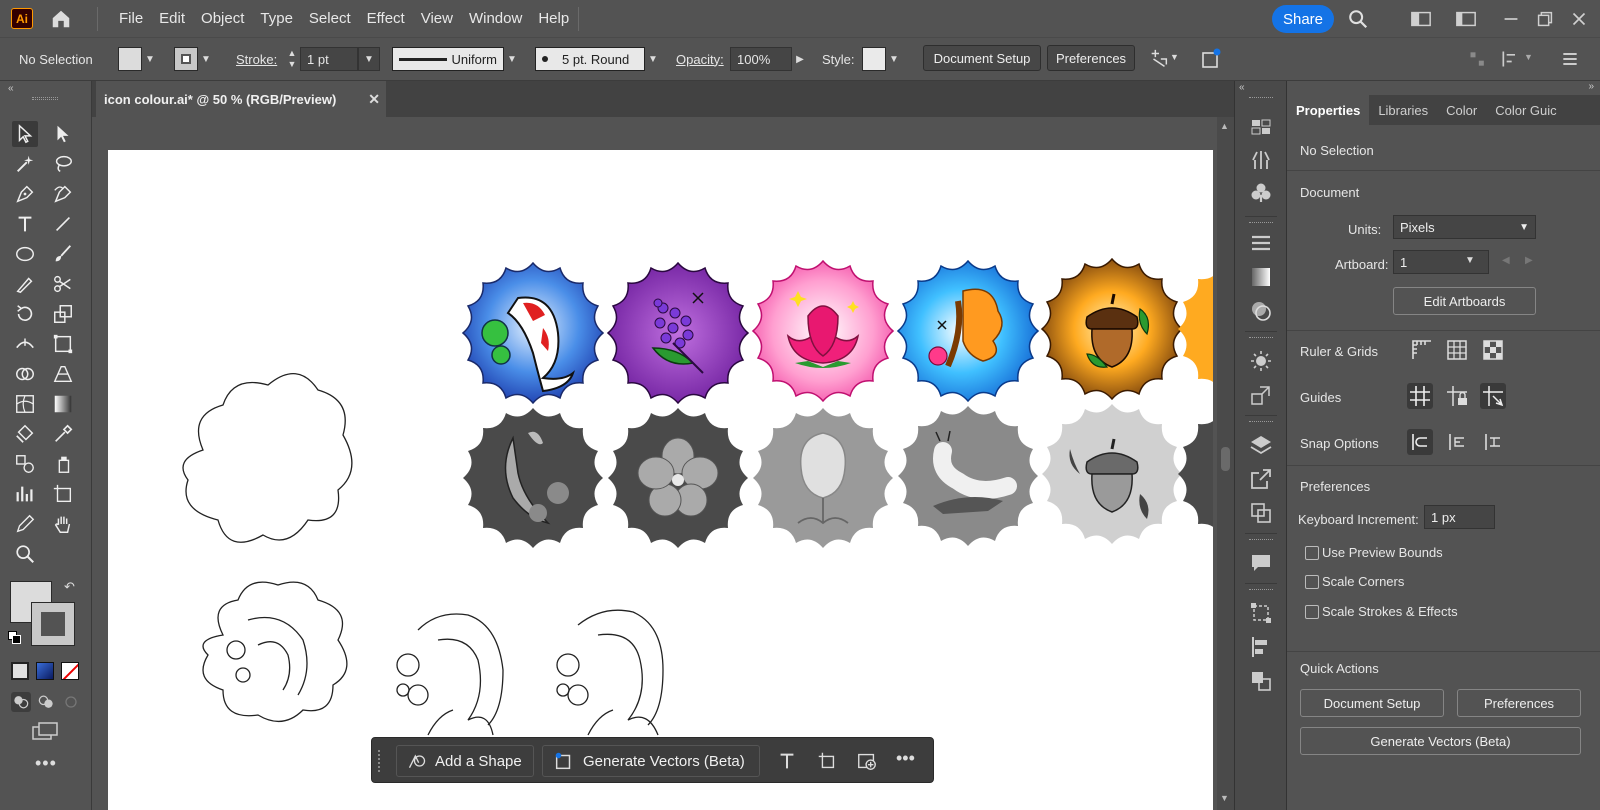 The height and width of the screenshot is (810, 1600). I want to click on export-panel-icon, so click(1261, 479).